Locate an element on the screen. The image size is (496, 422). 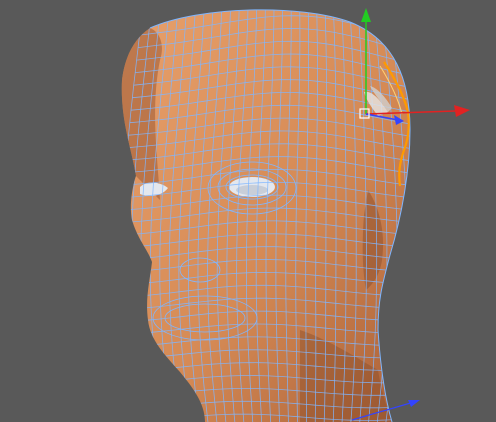
arrow-up-icon is located at coordinates (366, 15).